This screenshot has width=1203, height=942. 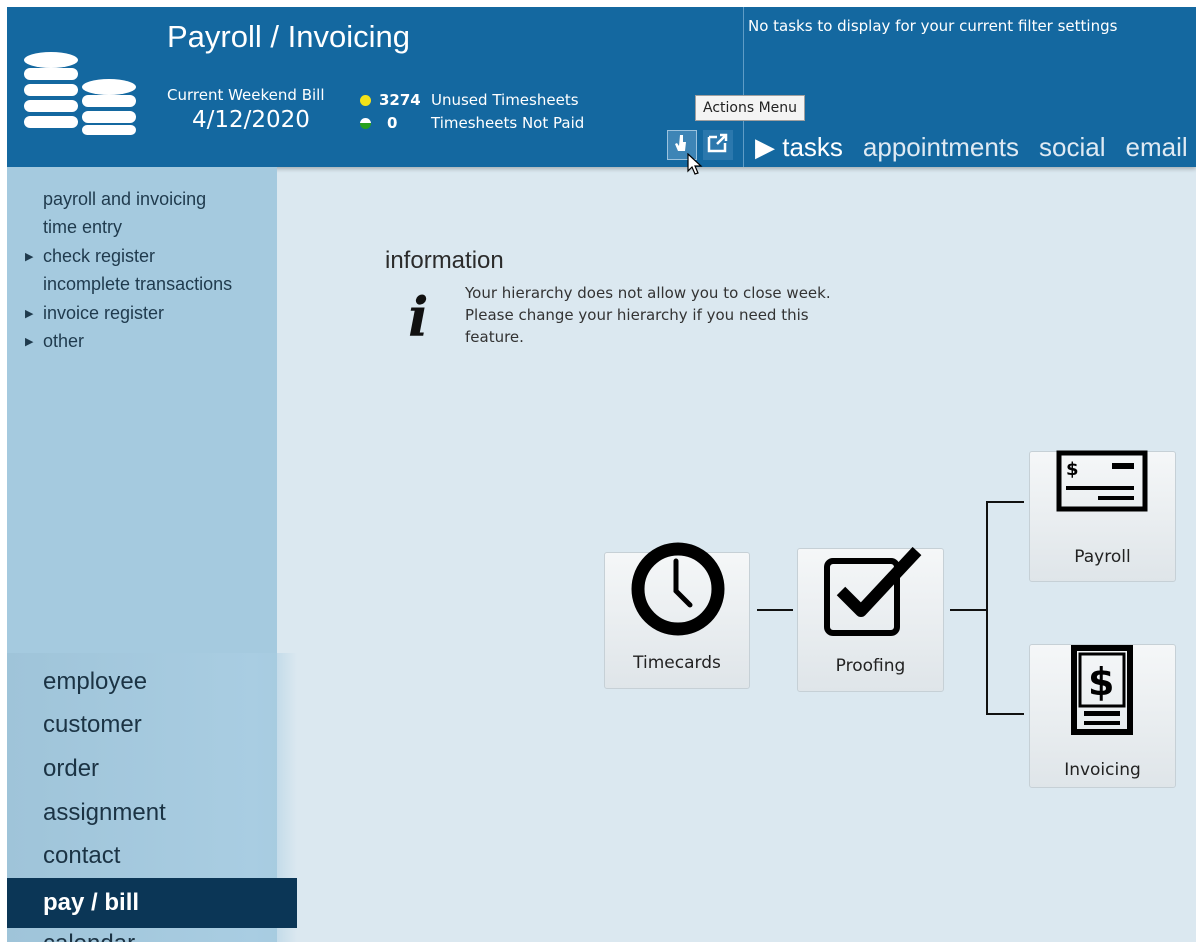 I want to click on invoicing-label: Invoicing, so click(x=1102, y=770).